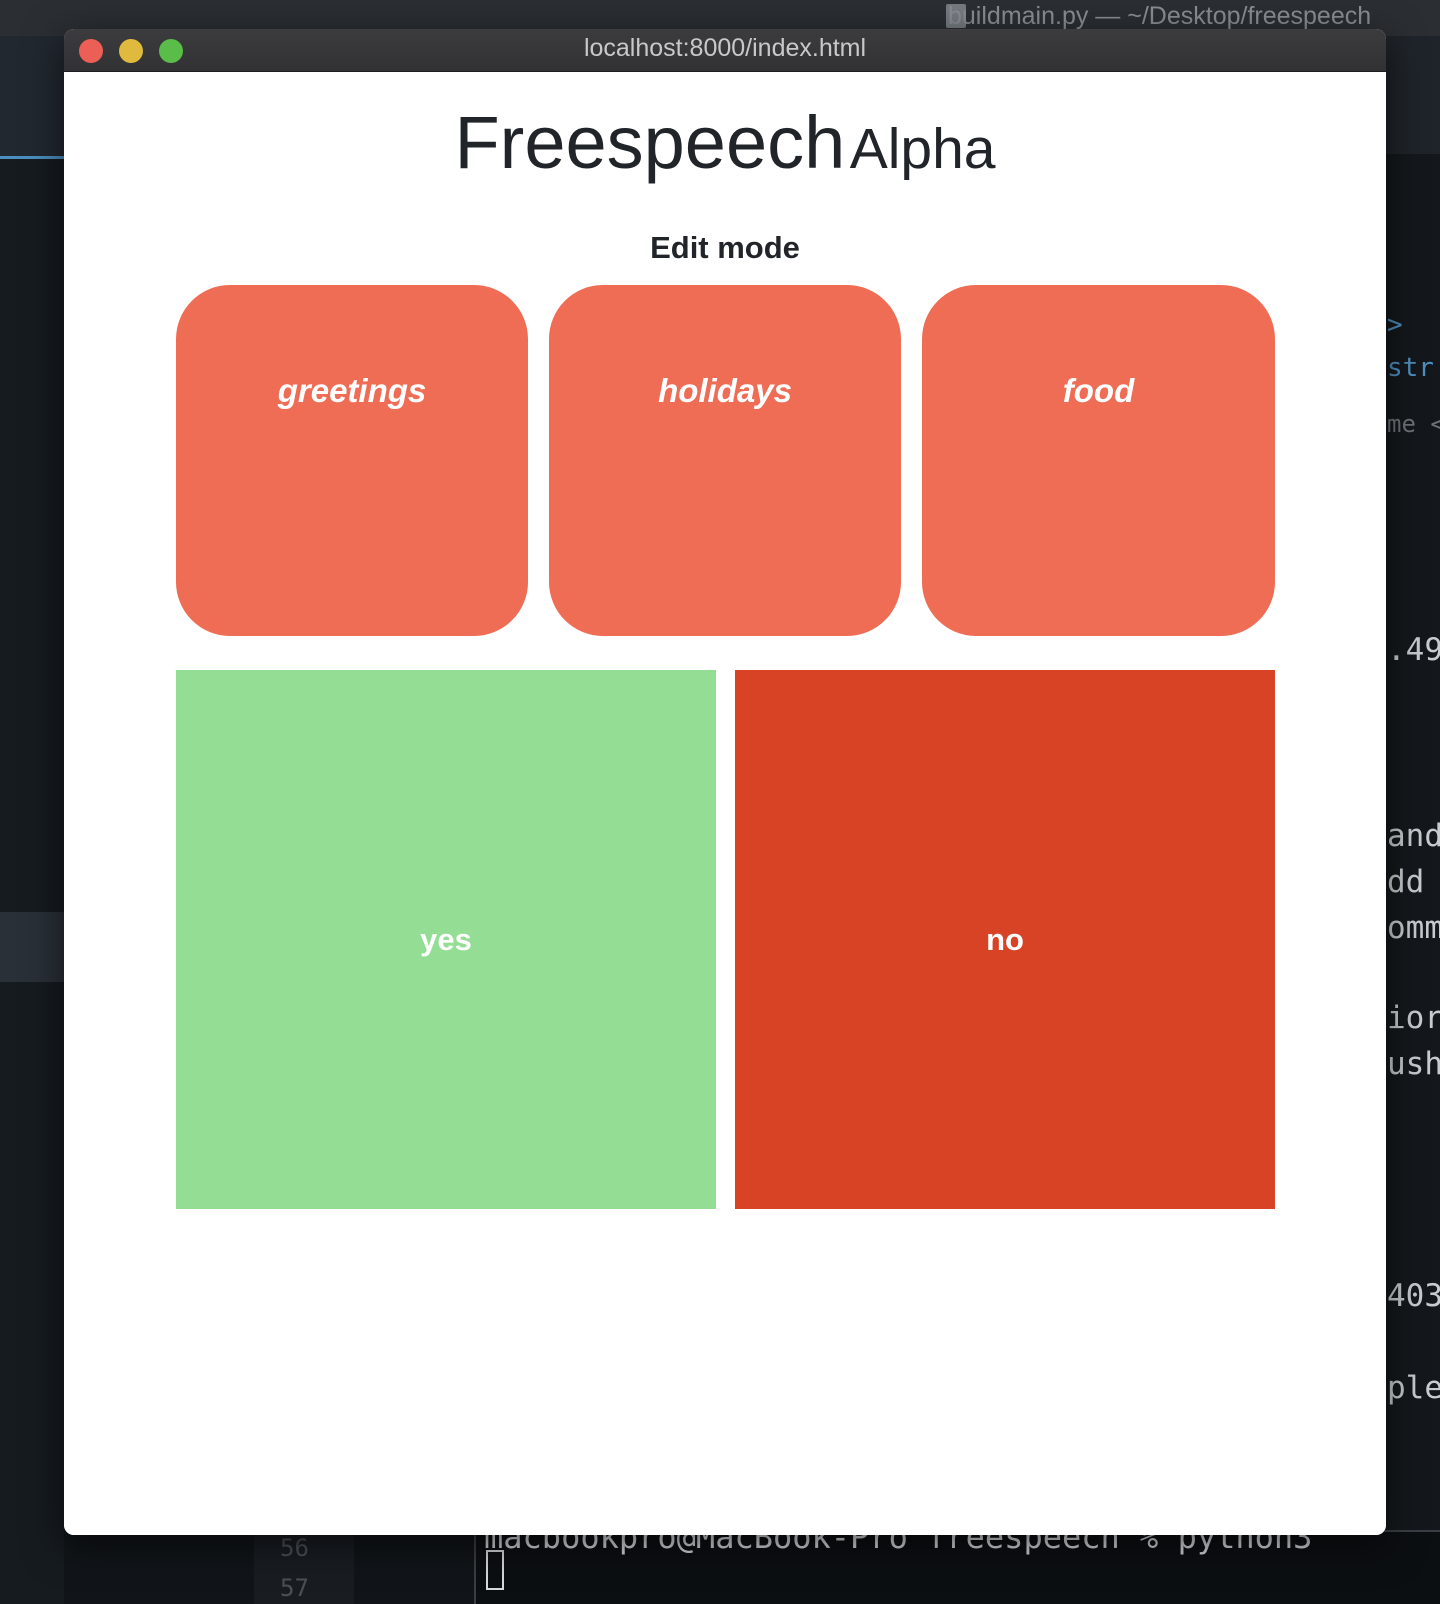 This screenshot has width=1440, height=1604. I want to click on browser-titlebar: localhost:8000/index.html, so click(725, 50).